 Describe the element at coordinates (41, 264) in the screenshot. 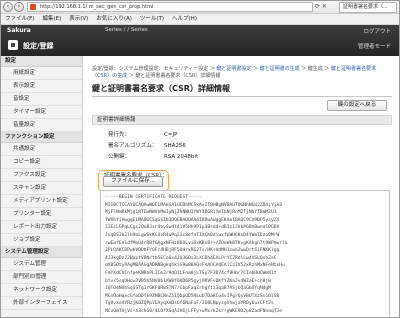

I see `sidebar-item: システム管理` at that location.